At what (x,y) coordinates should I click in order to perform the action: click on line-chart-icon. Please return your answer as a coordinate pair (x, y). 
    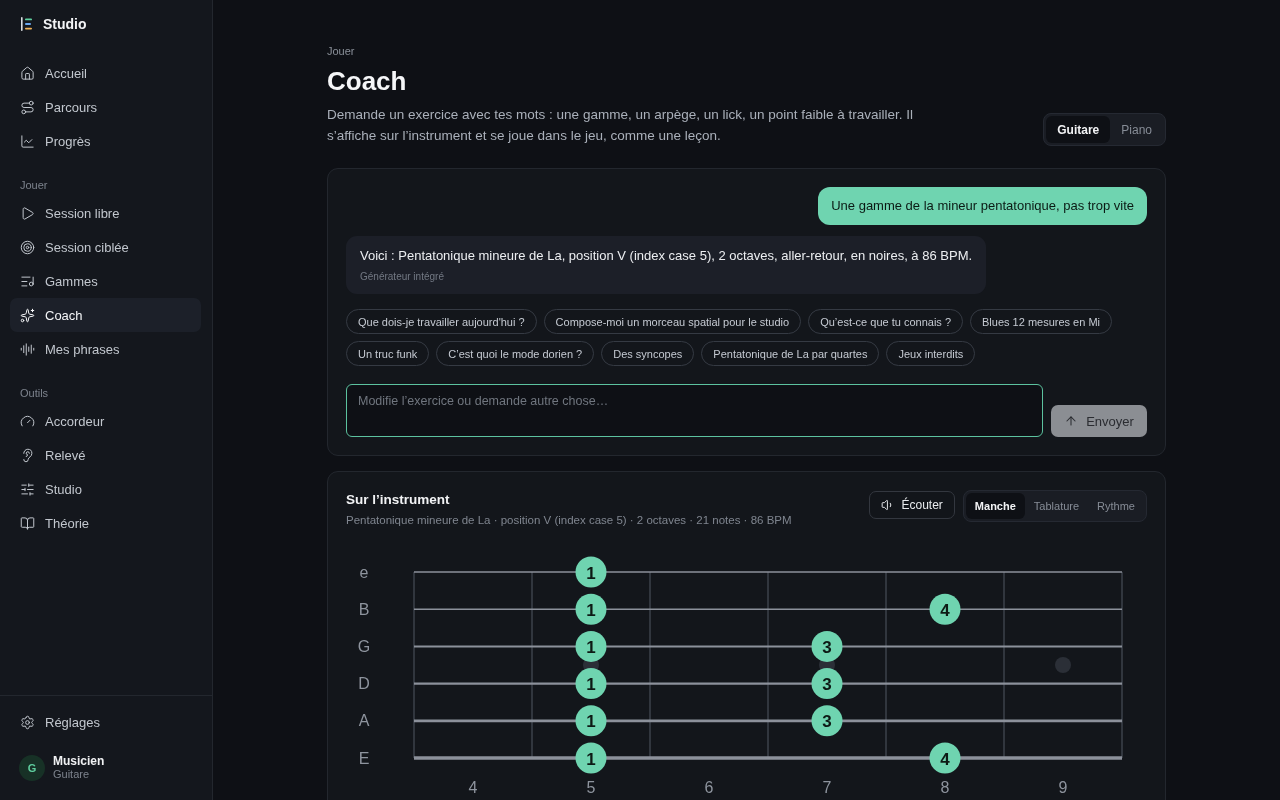
    Looking at the image, I should click on (27, 141).